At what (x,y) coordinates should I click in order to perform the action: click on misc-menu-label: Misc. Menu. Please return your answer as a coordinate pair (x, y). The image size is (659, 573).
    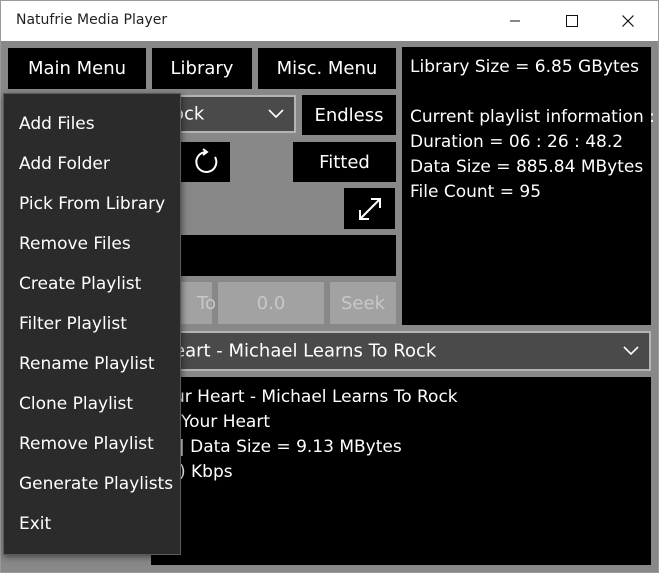
    Looking at the image, I should click on (327, 68).